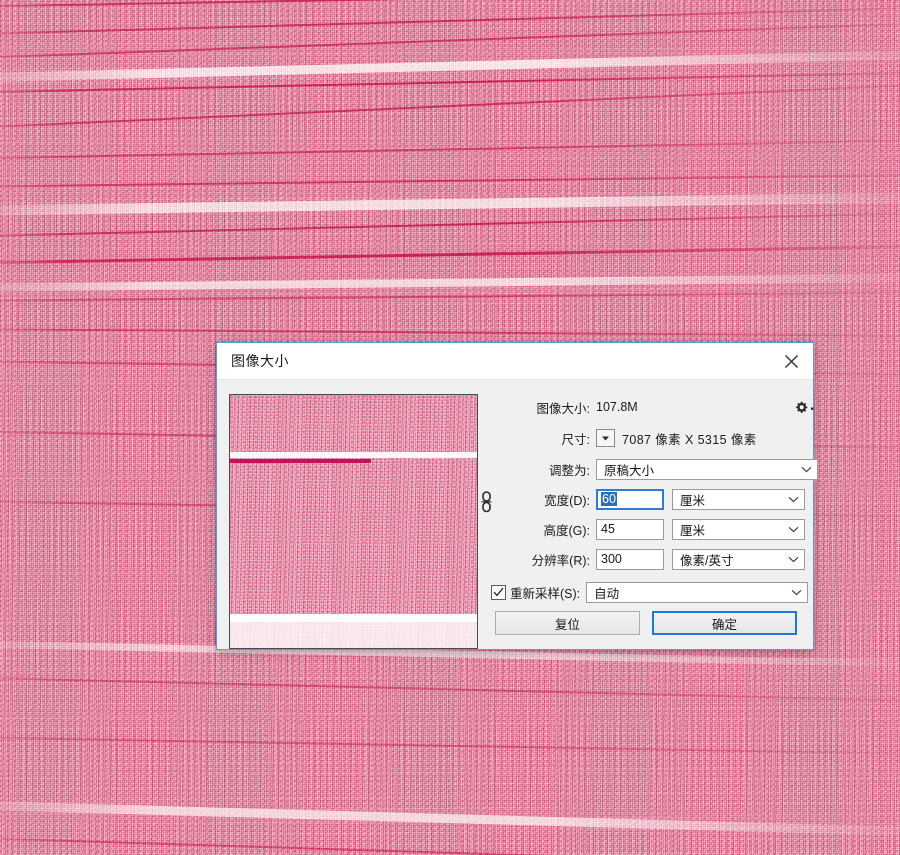 Image resolution: width=900 pixels, height=855 pixels. Describe the element at coordinates (802, 407) in the screenshot. I see `gear-icon-glyph` at that location.